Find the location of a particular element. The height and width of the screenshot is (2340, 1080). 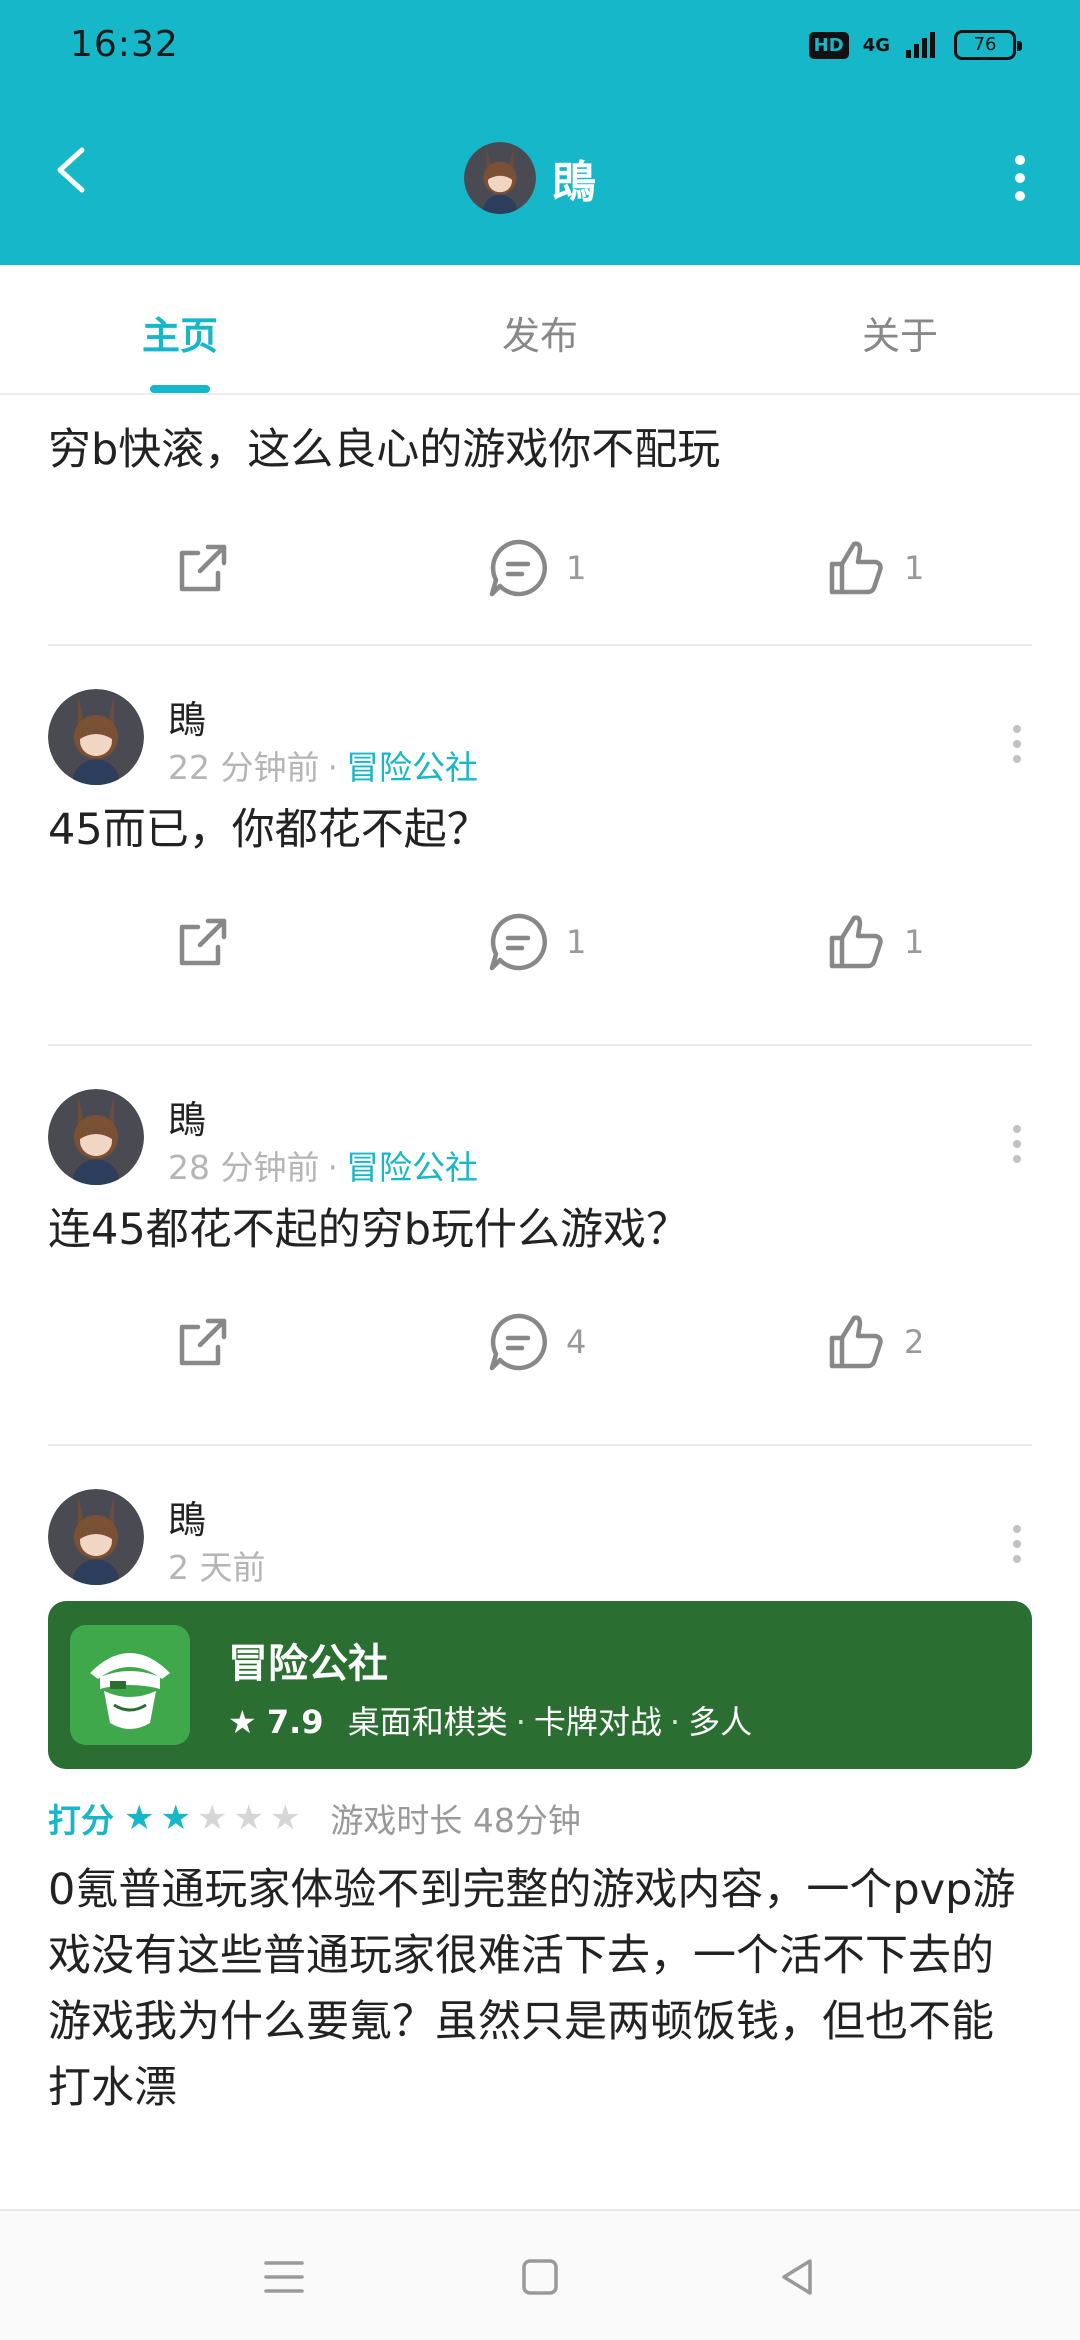

battery-indicator: 76 is located at coordinates (988, 45).